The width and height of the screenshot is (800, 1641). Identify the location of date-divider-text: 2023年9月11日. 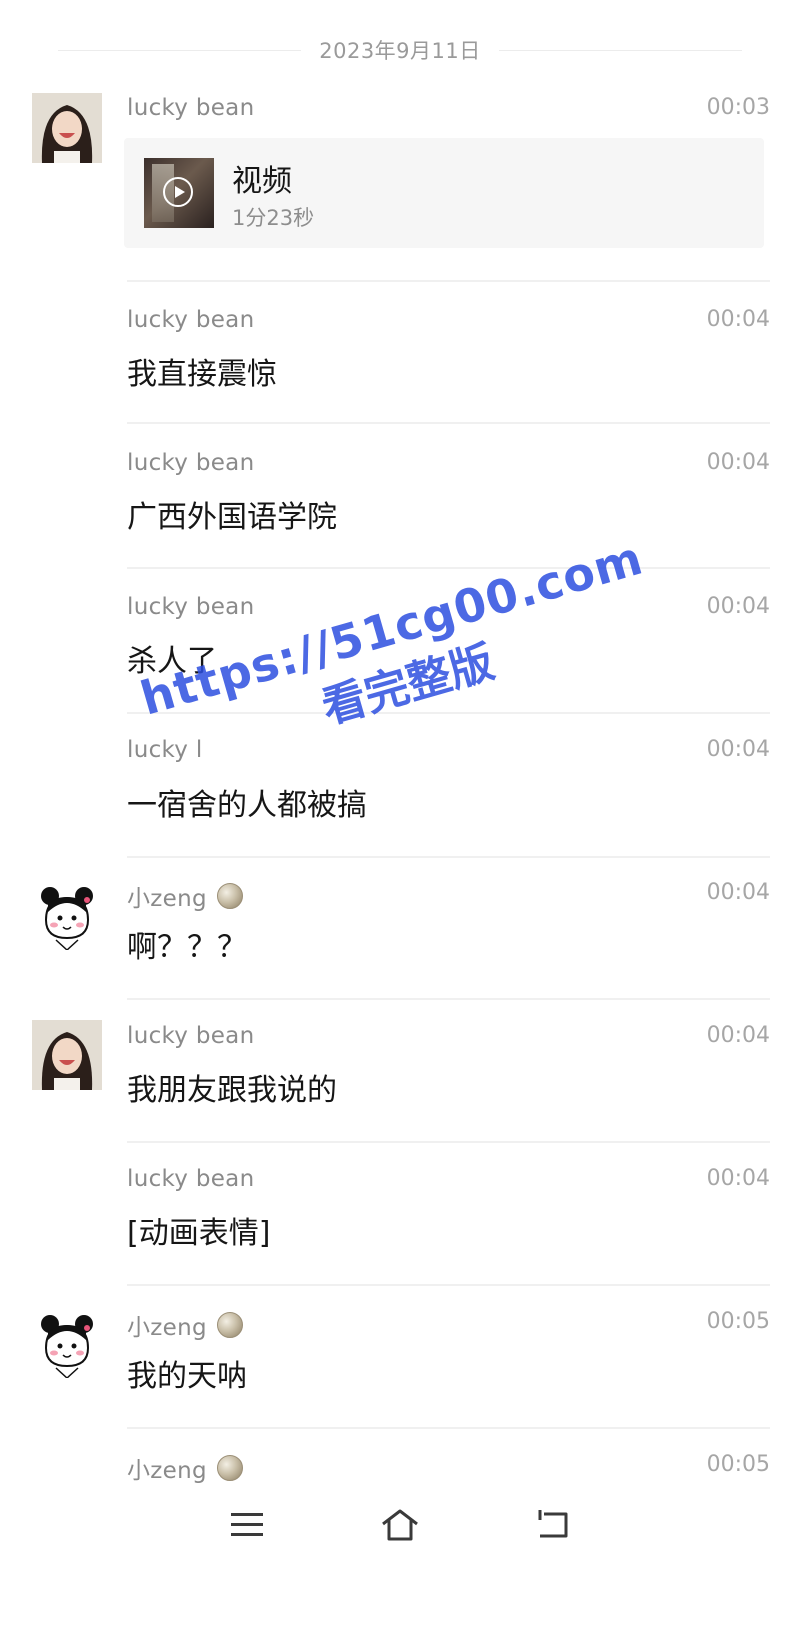
(400, 51).